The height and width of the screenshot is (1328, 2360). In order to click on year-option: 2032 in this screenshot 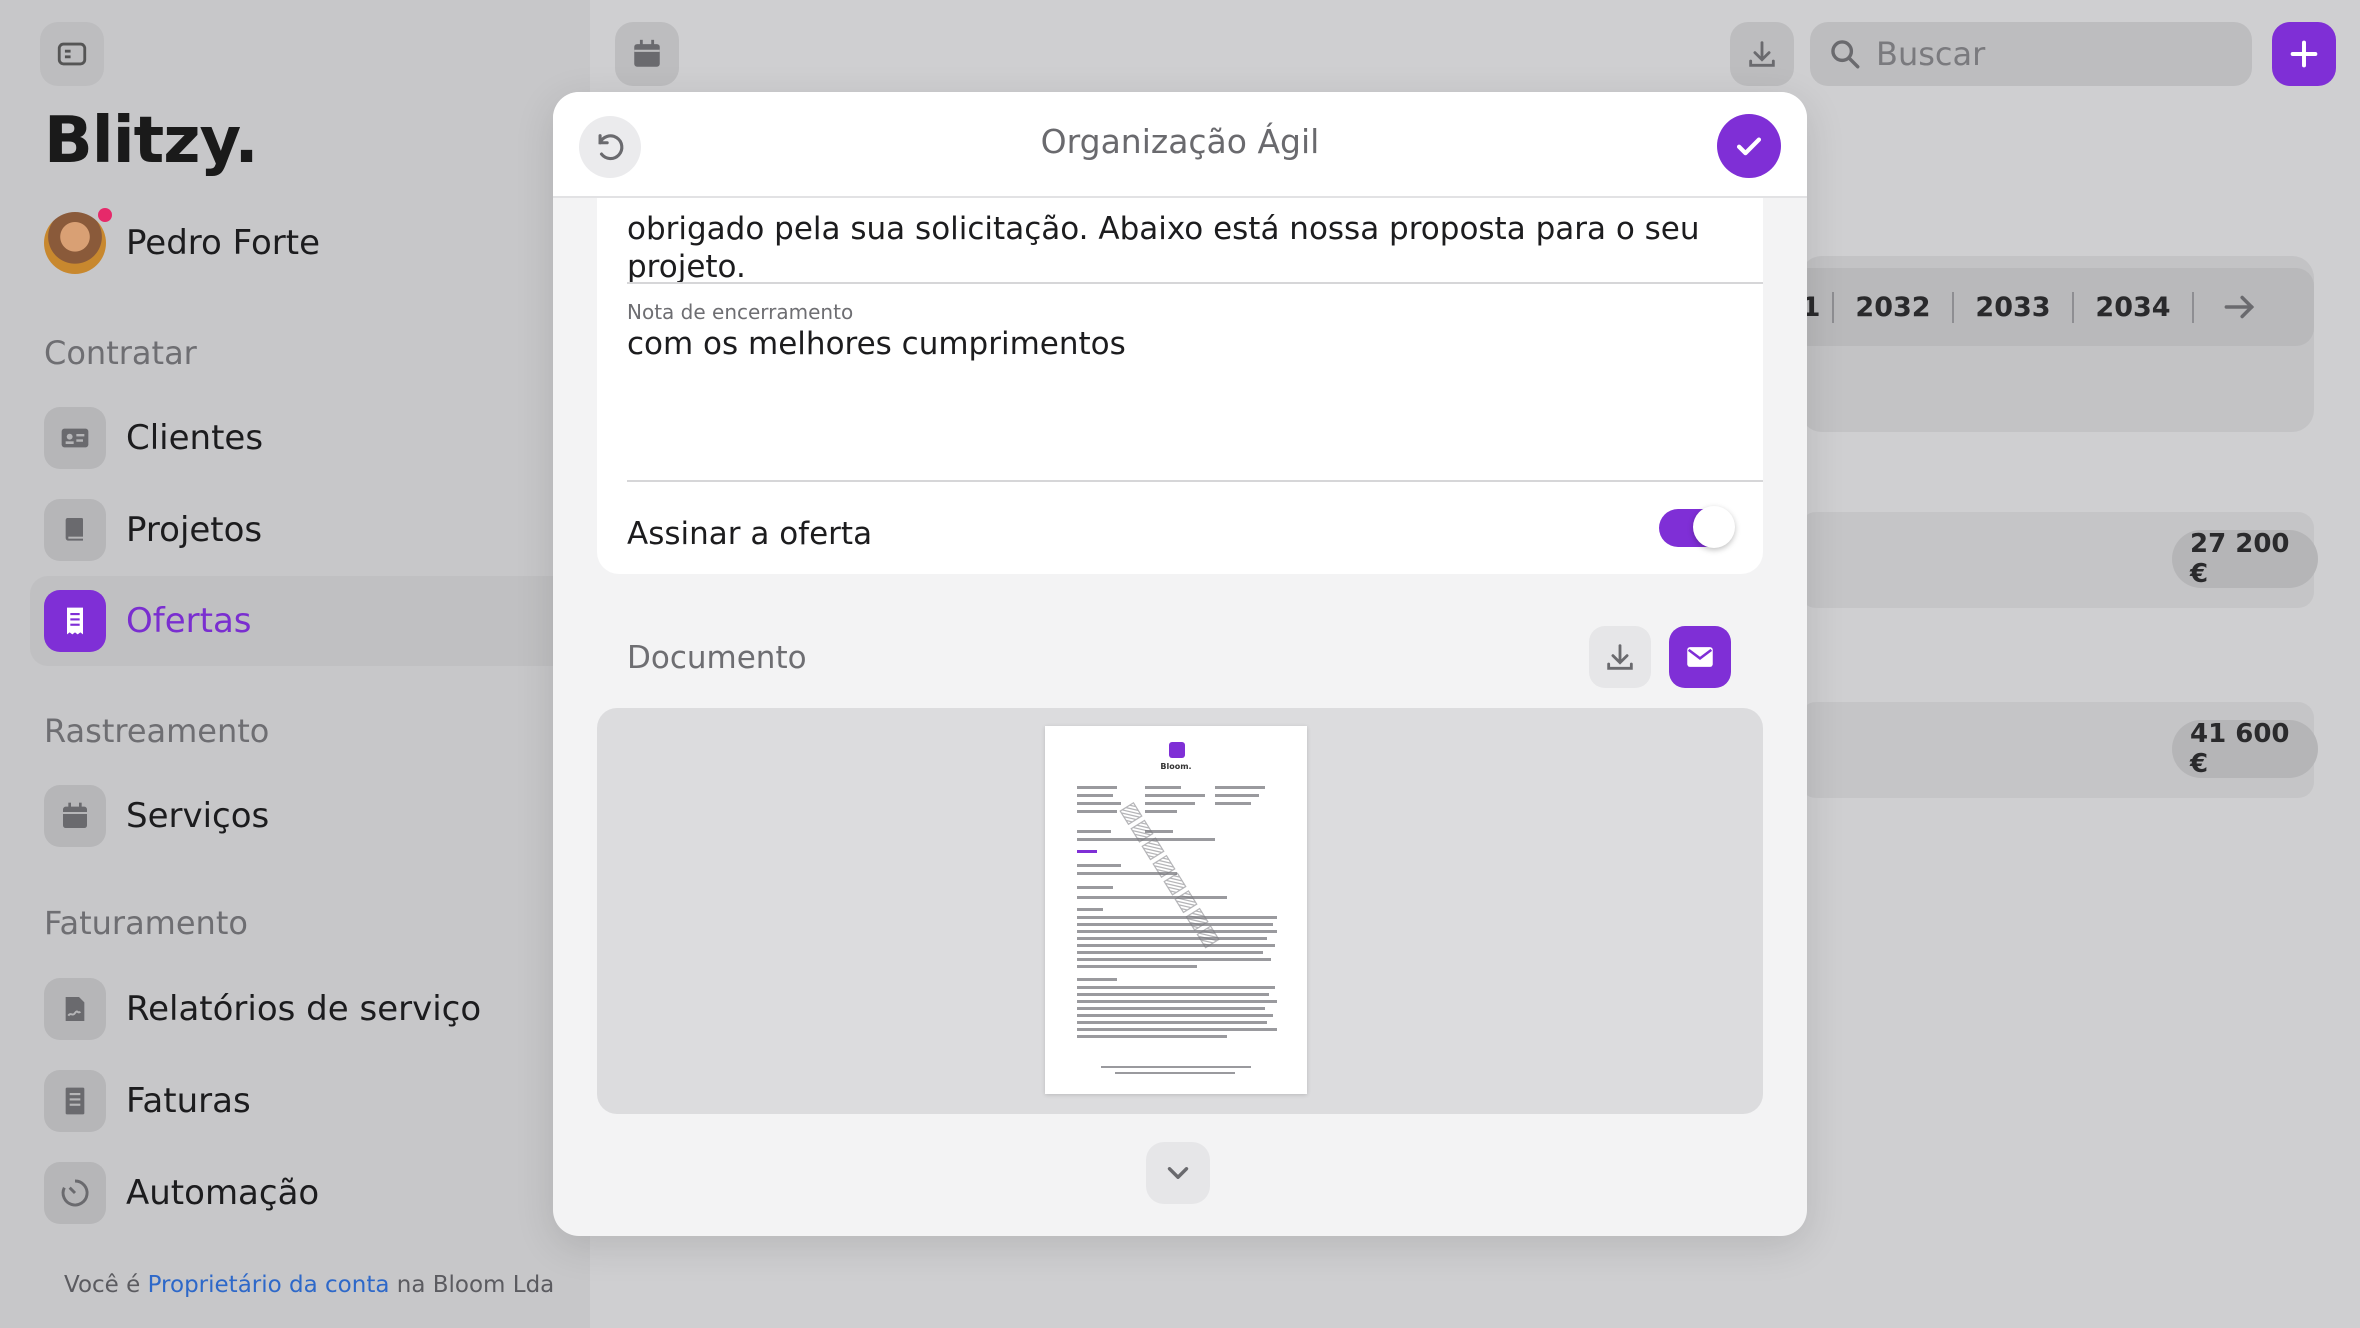, I will do `click(1894, 307)`.